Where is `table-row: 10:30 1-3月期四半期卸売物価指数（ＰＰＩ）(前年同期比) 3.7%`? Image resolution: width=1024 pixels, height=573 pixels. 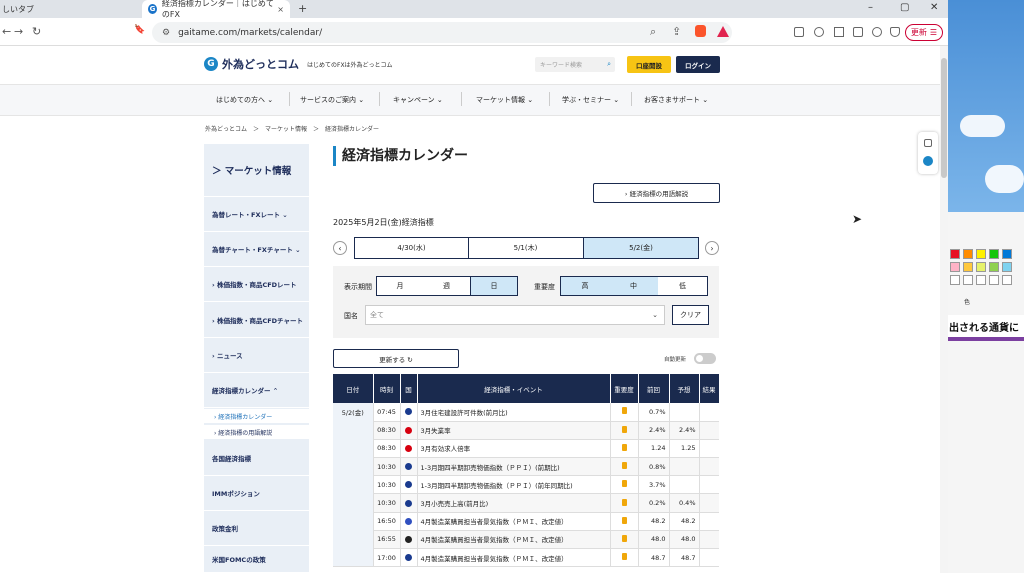
table-row: 10:30 1-3月期四半期卸売物価指数（ＰＰＩ）(前年同期比) 3.7% is located at coordinates (526, 485).